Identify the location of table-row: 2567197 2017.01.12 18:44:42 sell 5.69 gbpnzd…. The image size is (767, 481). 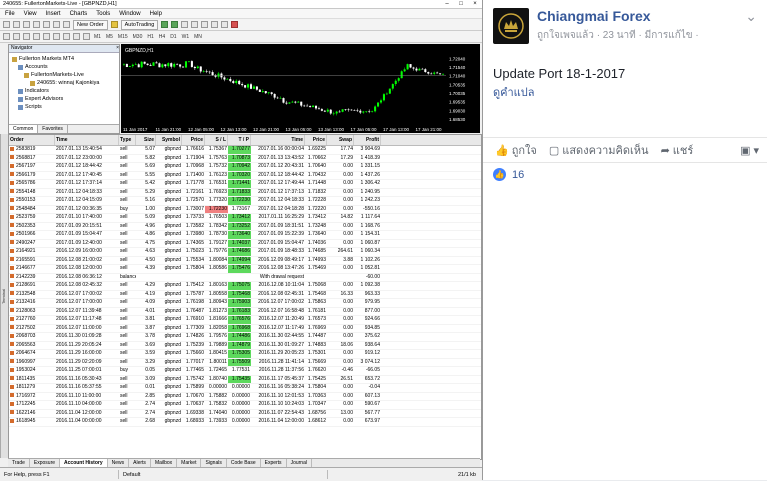
(245, 167).